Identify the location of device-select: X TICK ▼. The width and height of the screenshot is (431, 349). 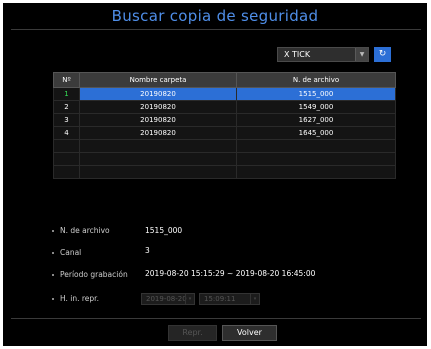
(323, 54).